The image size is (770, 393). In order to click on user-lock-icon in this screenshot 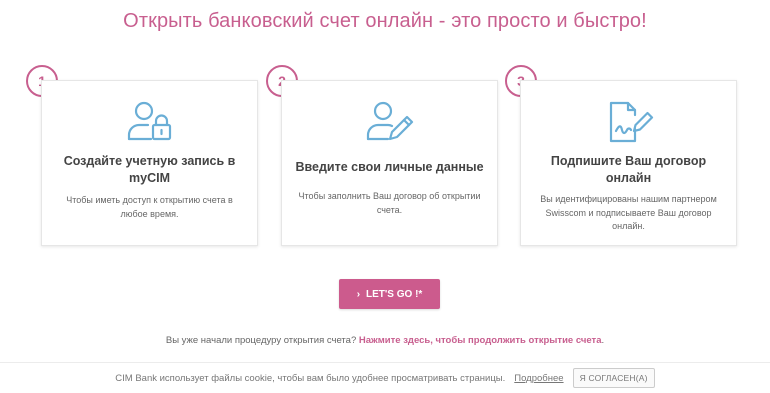, I will do `click(149, 121)`.